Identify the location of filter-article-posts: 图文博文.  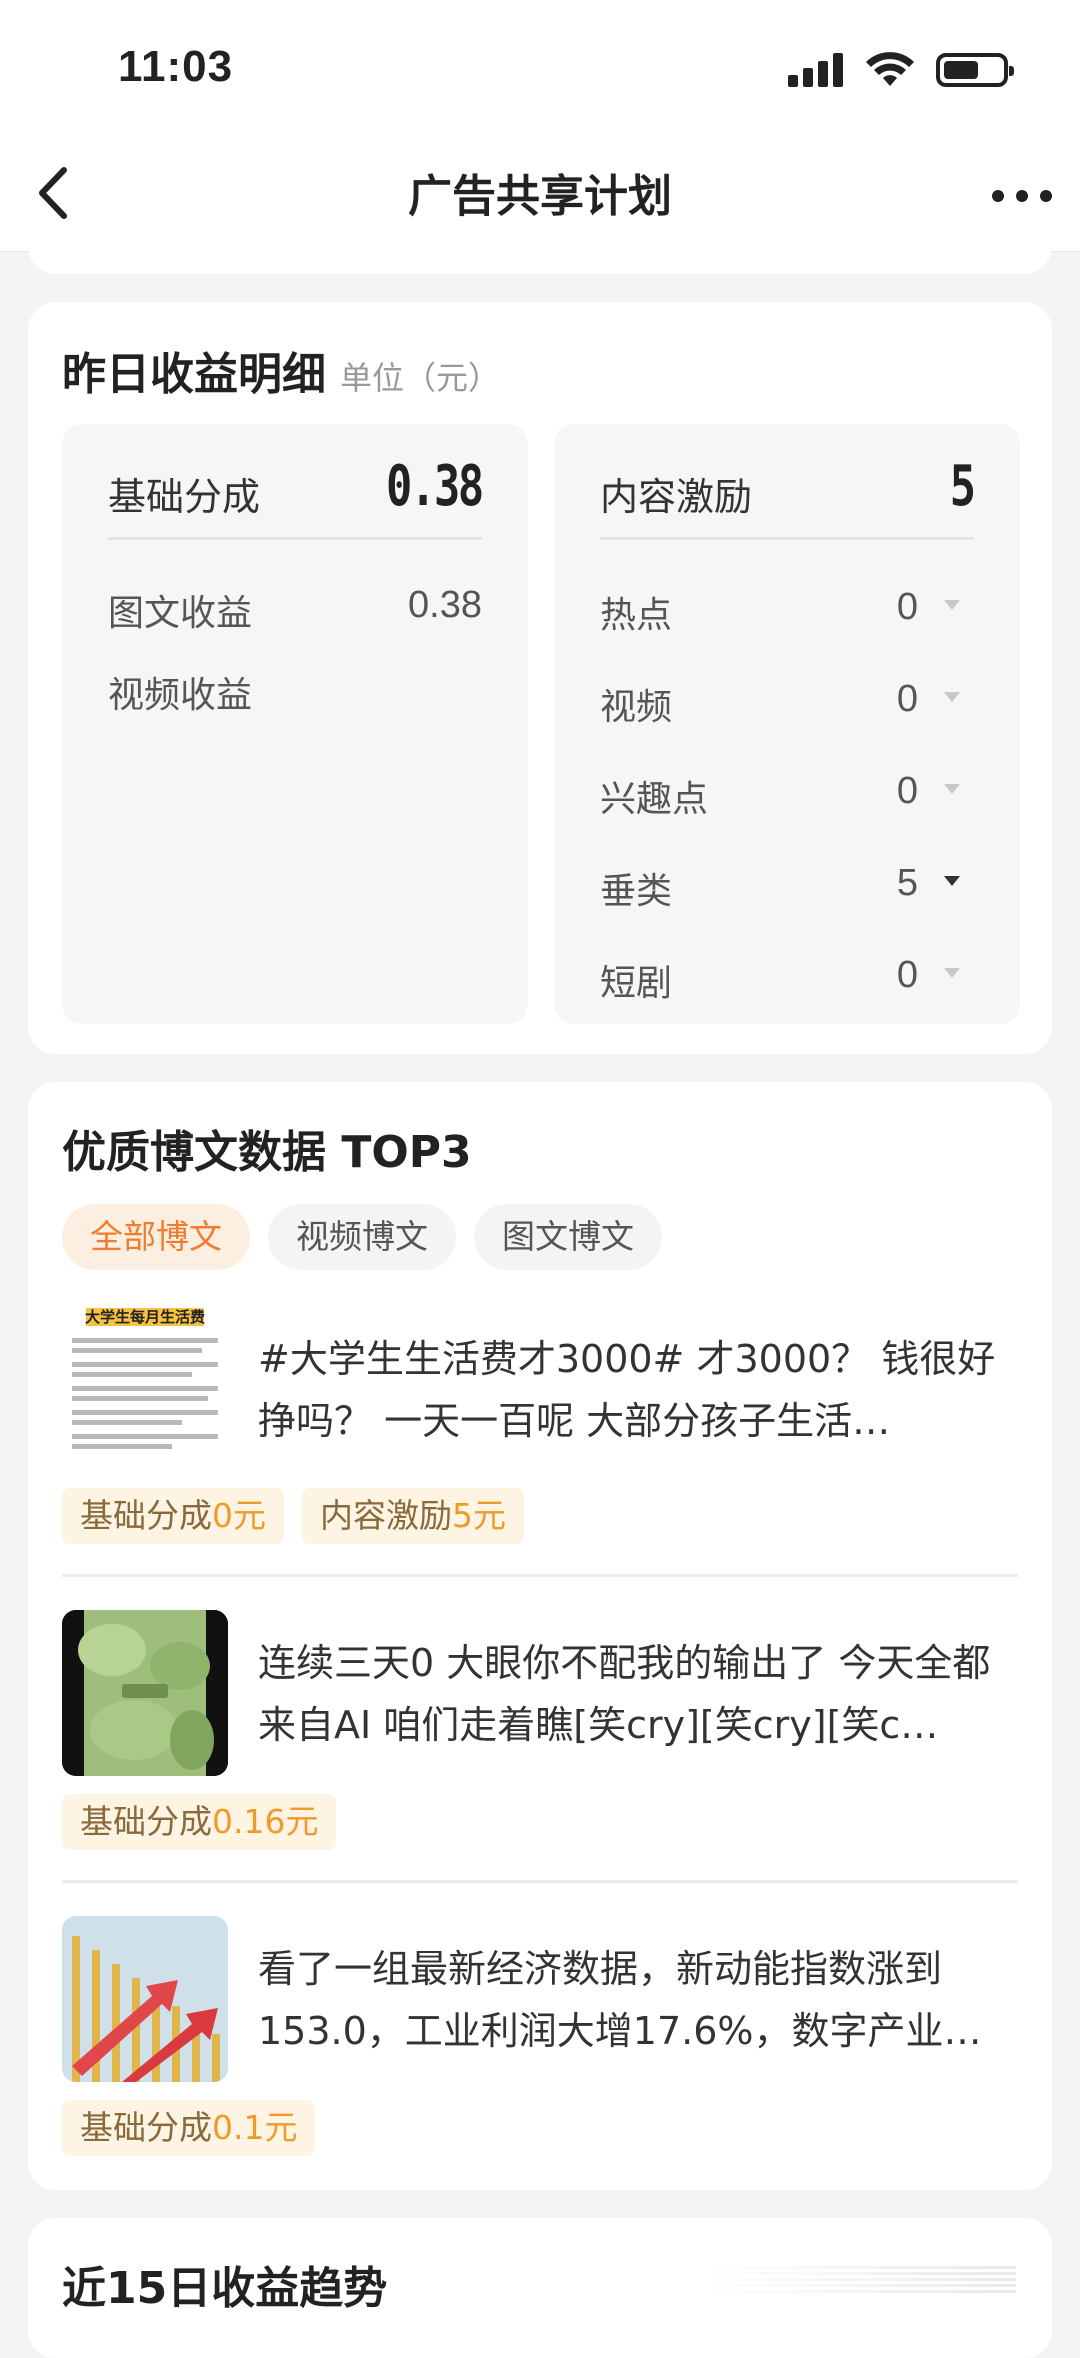
(568, 1237).